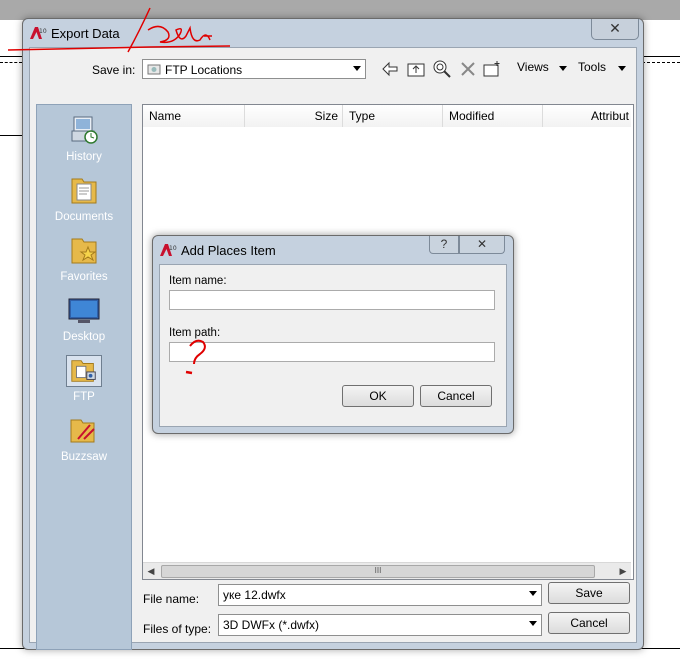  Describe the element at coordinates (197, 352) in the screenshot. I see `annotation-question-mark` at that location.